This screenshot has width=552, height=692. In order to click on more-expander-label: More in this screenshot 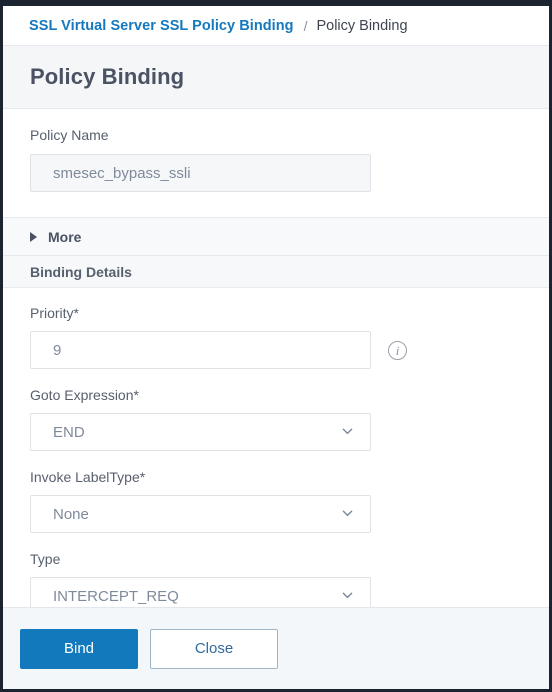, I will do `click(65, 236)`.